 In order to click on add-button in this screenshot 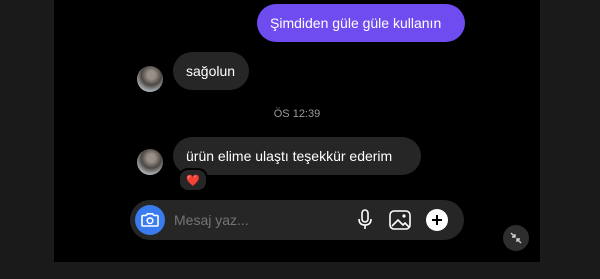, I will do `click(437, 220)`.